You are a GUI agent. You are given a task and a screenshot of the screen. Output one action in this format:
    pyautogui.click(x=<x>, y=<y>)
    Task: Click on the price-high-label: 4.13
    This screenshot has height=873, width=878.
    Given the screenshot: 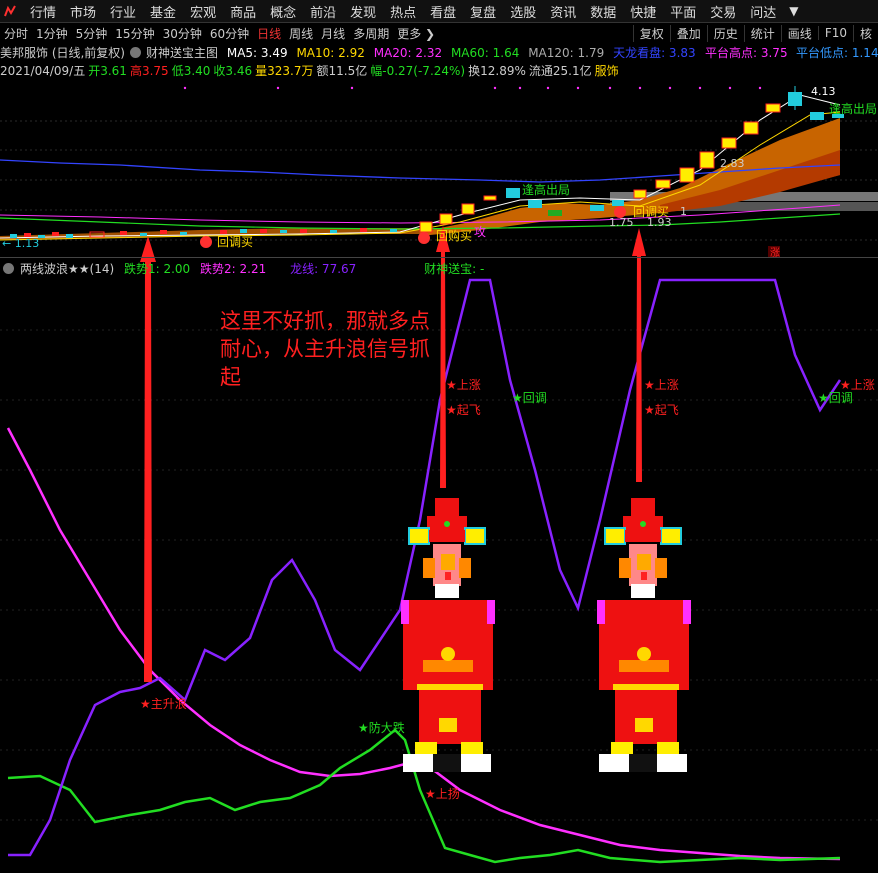 What is the action you would take?
    pyautogui.click(x=823, y=91)
    